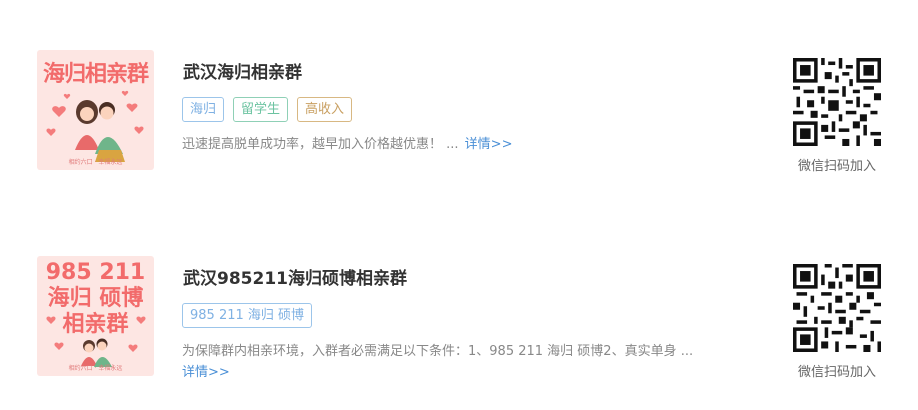  I want to click on group-poster-image: 985 211 海归 硕博 相亲群 相约六口 · 幸福永远, so click(95, 316).